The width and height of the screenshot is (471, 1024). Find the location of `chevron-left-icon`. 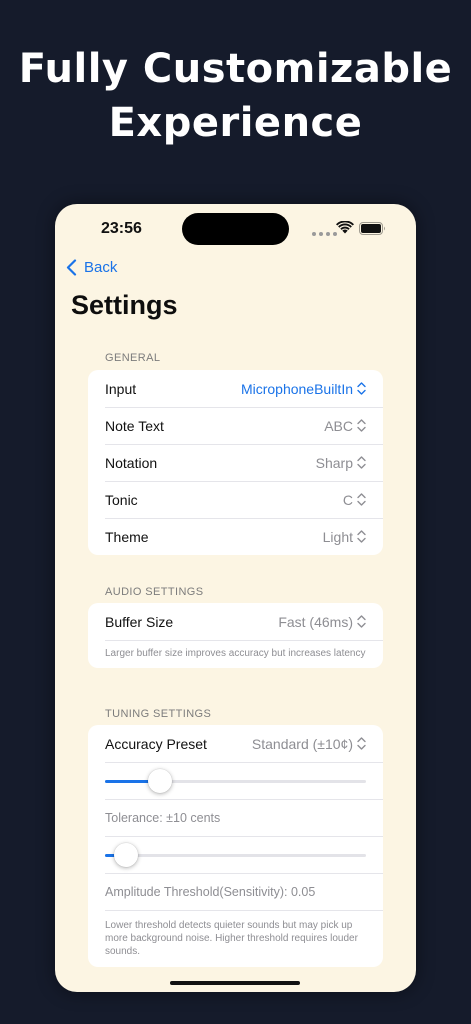

chevron-left-icon is located at coordinates (71, 267).